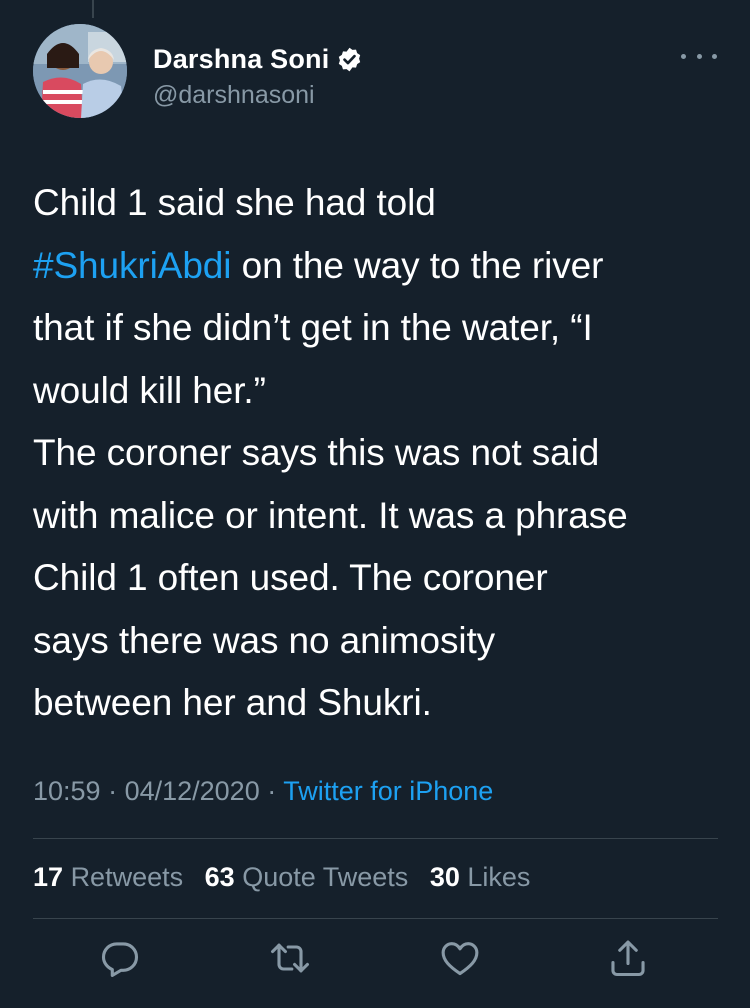  Describe the element at coordinates (290, 577) in the screenshot. I see `tweet-text-line: Child 1 often used. The coroner` at that location.